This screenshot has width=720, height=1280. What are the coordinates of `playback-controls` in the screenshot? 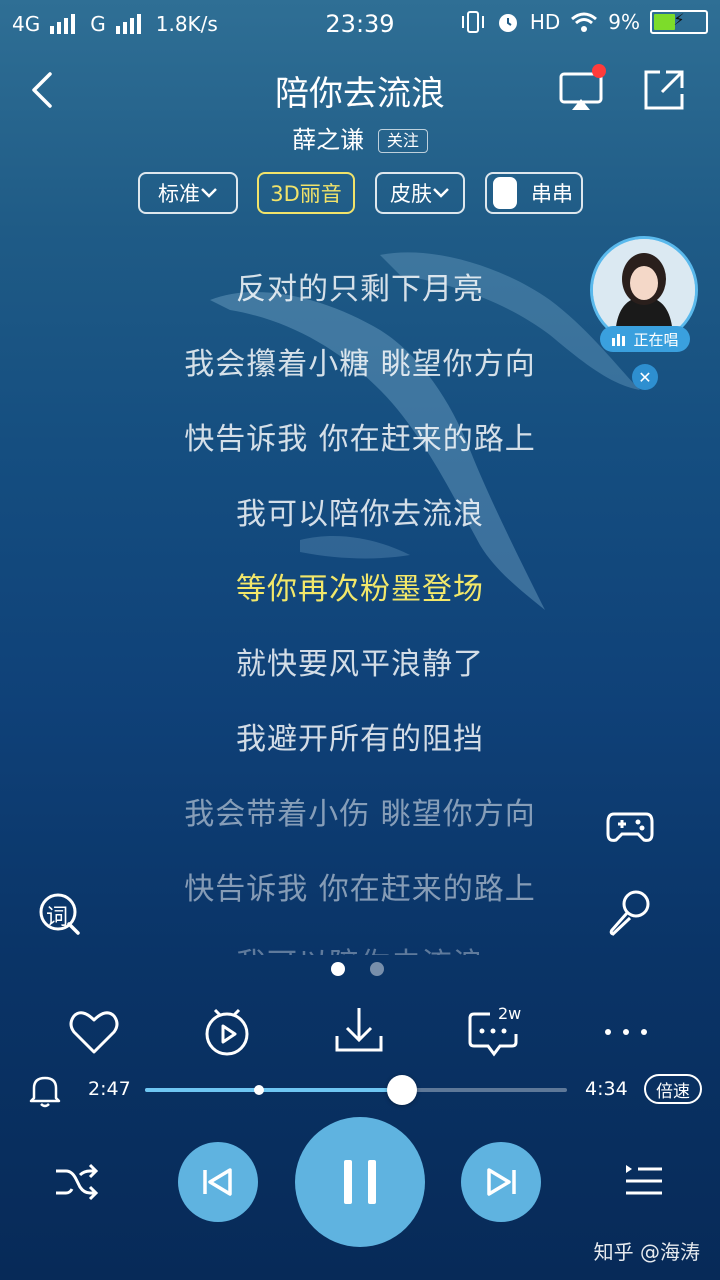 It's located at (360, 1185).